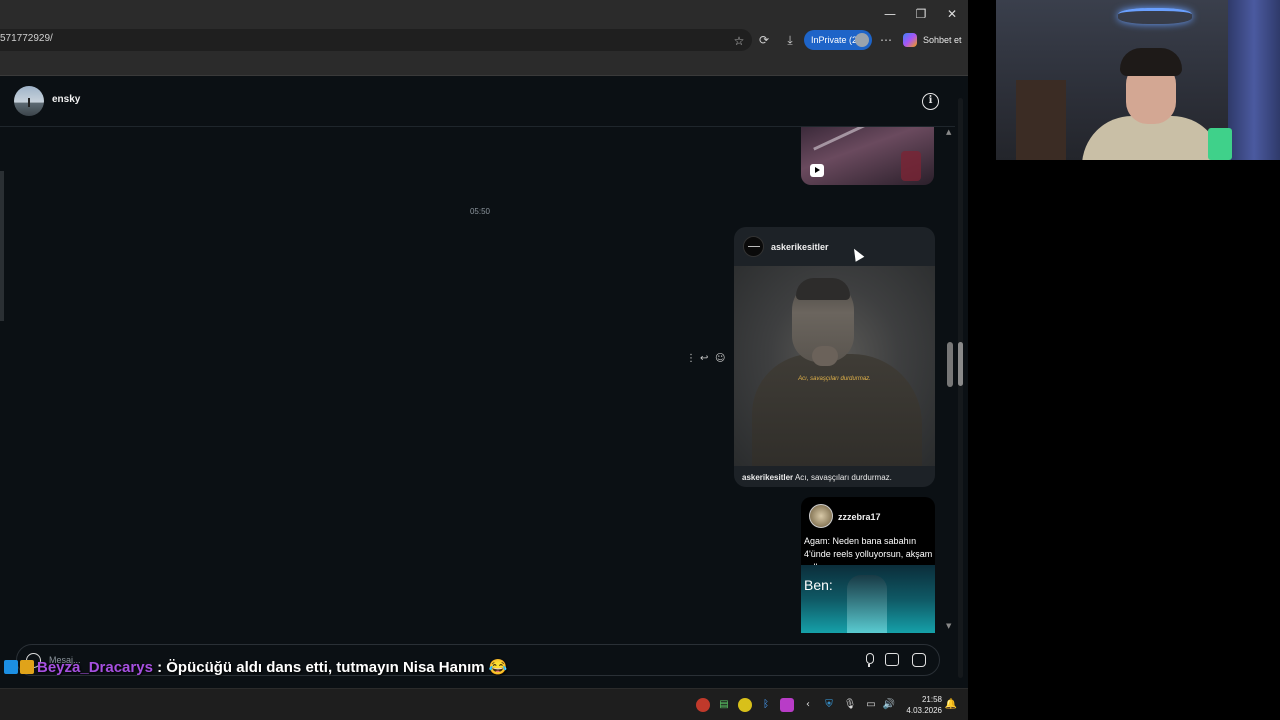 The height and width of the screenshot is (720, 1280). What do you see at coordinates (1151, 62) in the screenshot?
I see `streamer-hair` at bounding box center [1151, 62].